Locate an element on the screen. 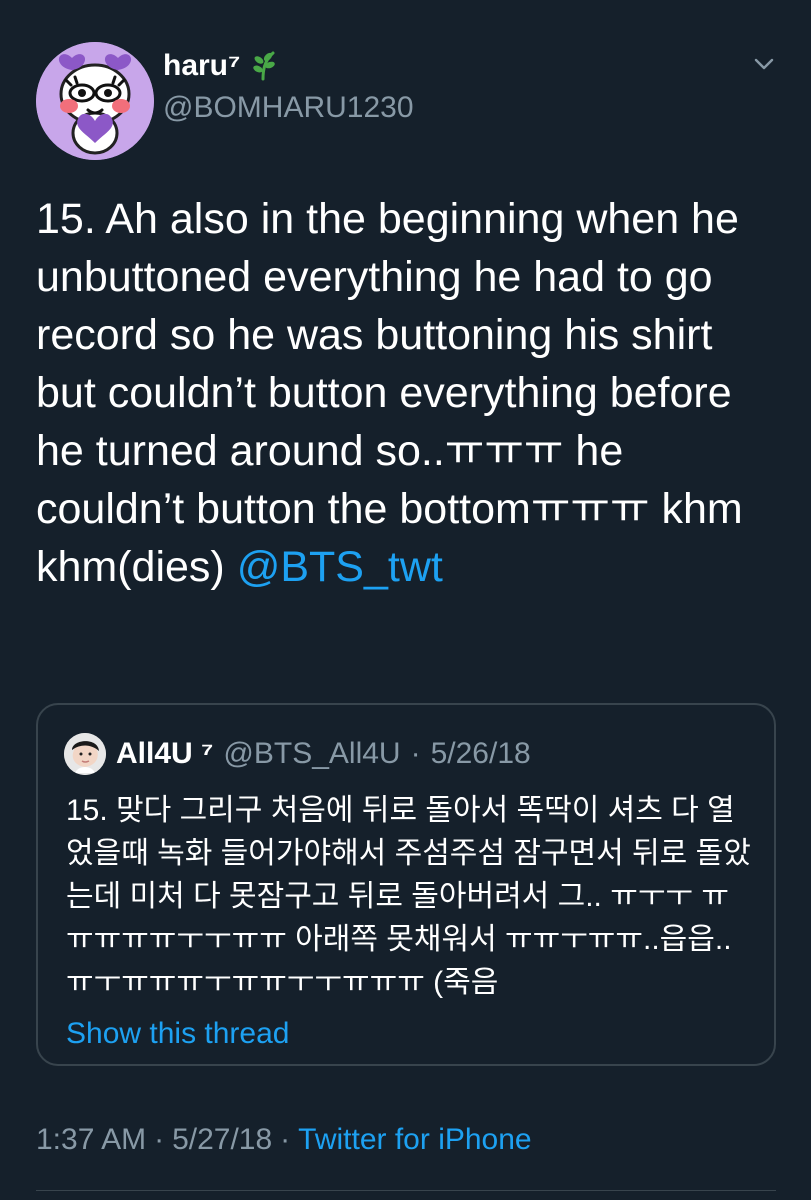 This screenshot has height=1200, width=811. profile-avatar is located at coordinates (95, 101).